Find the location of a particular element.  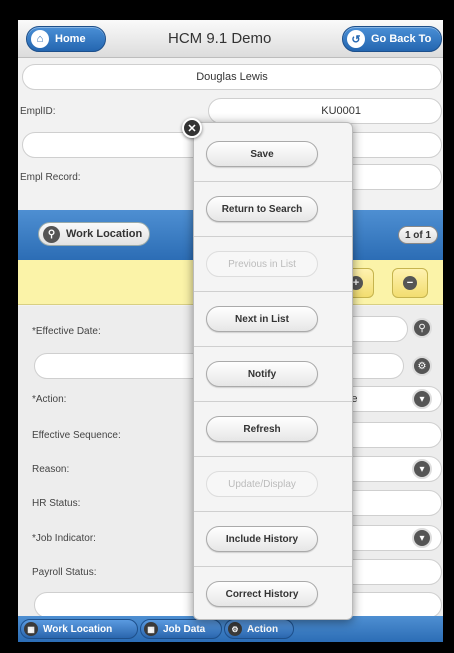

employee-name-field: Douglas Lewis is located at coordinates (232, 77).